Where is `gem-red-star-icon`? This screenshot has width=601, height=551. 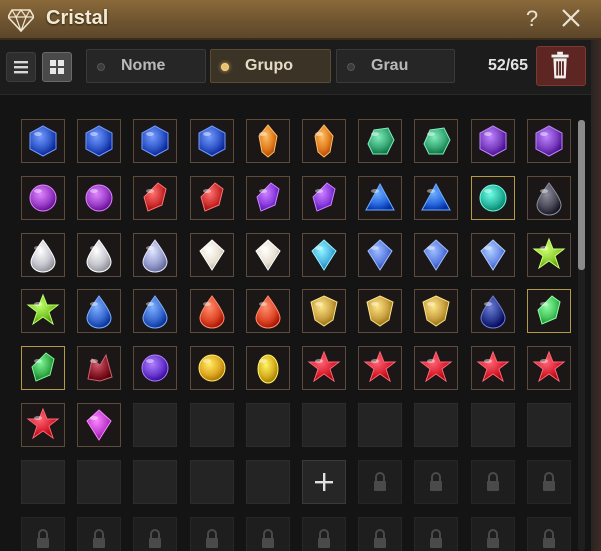 gem-red-star-icon is located at coordinates (380, 366).